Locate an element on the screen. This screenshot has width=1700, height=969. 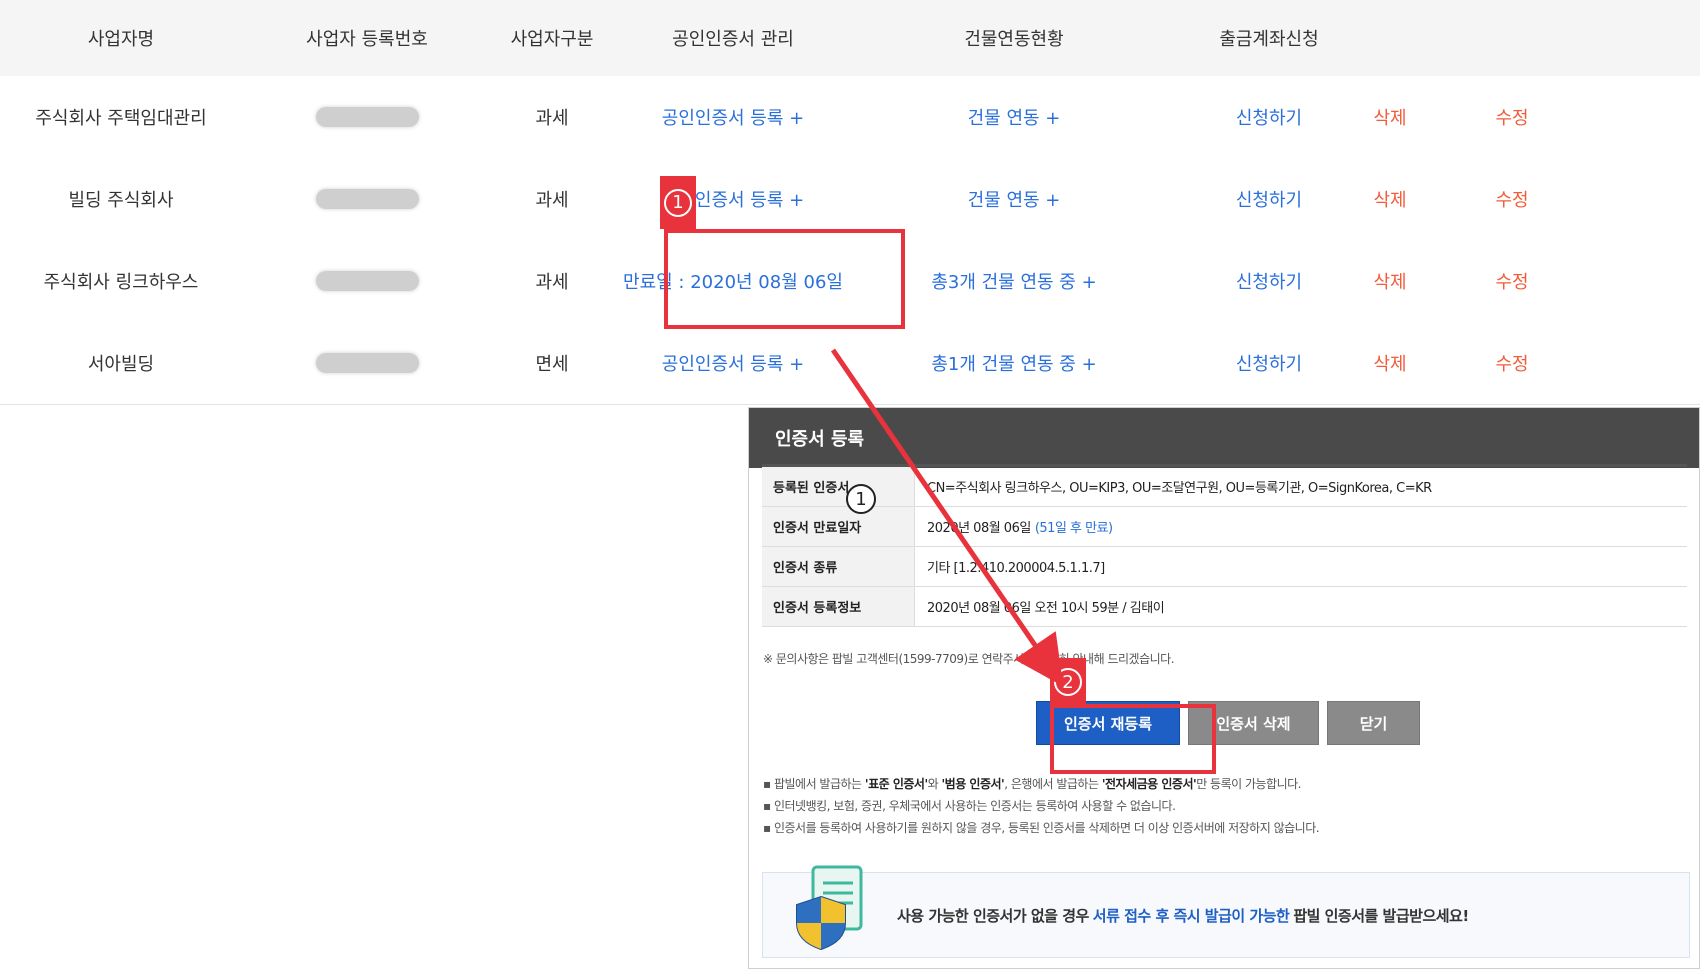
header-cert-management: 공인인증서 관리 is located at coordinates (733, 39).